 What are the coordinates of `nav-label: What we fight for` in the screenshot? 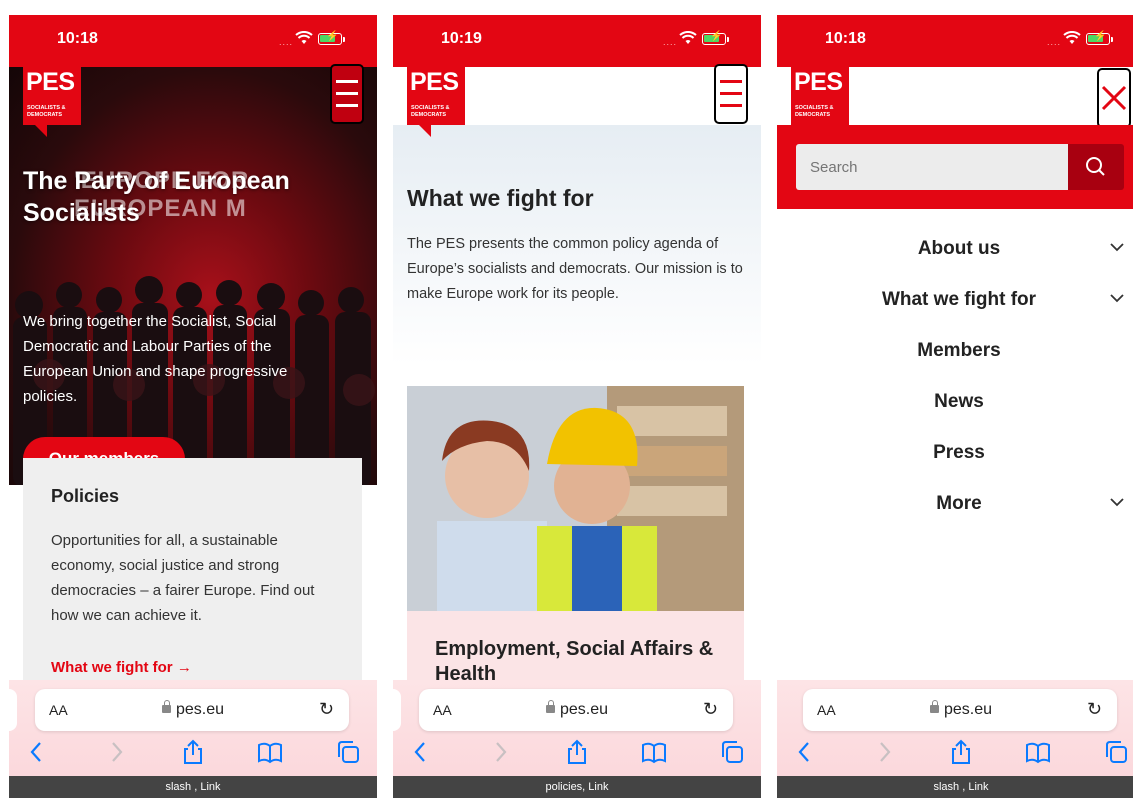 It's located at (959, 299).